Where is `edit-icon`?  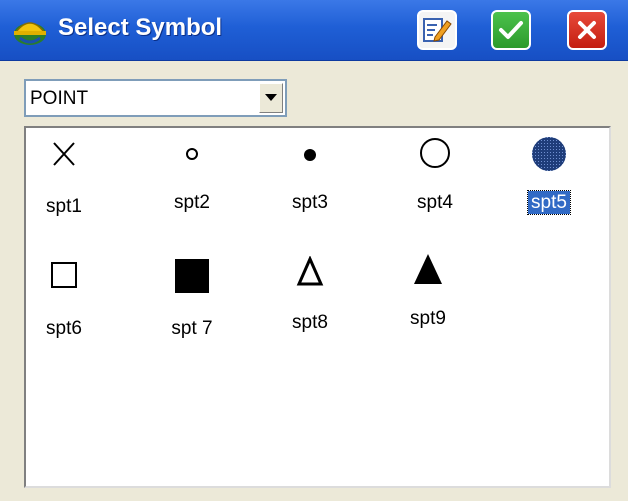
edit-icon is located at coordinates (437, 30).